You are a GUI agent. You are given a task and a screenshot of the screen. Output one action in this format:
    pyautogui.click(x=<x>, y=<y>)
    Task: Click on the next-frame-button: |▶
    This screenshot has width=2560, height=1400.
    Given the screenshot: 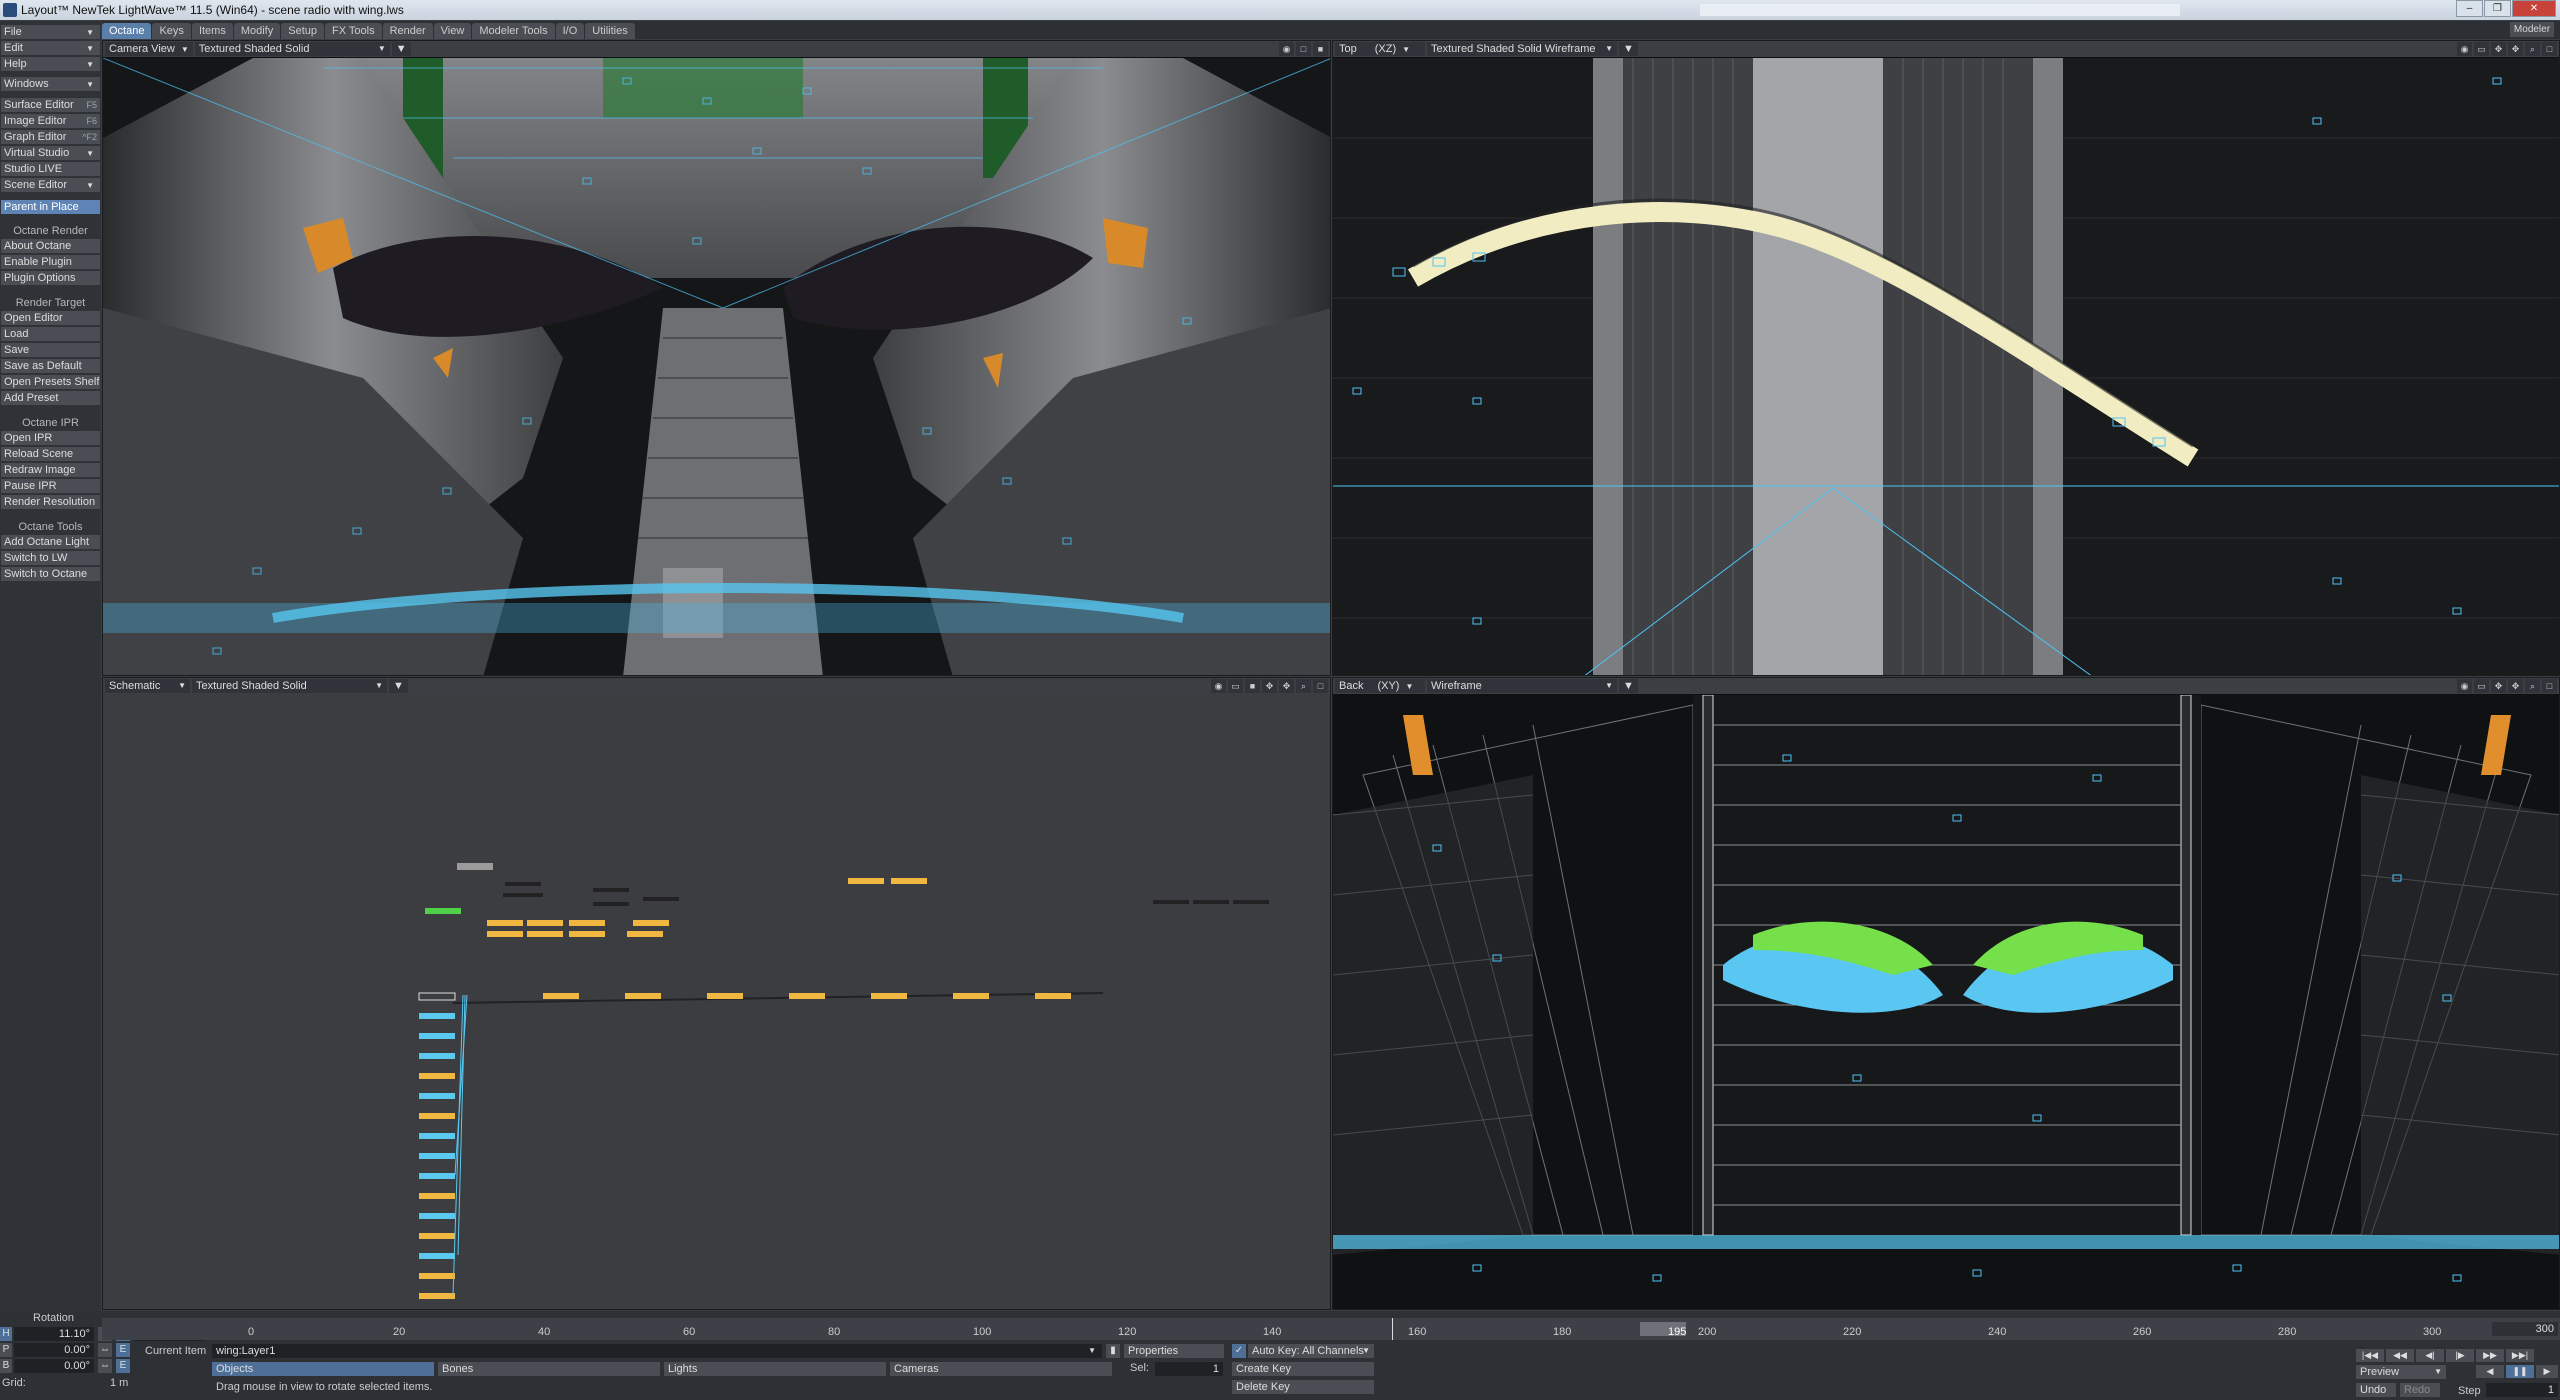 What is the action you would take?
    pyautogui.click(x=2460, y=1355)
    